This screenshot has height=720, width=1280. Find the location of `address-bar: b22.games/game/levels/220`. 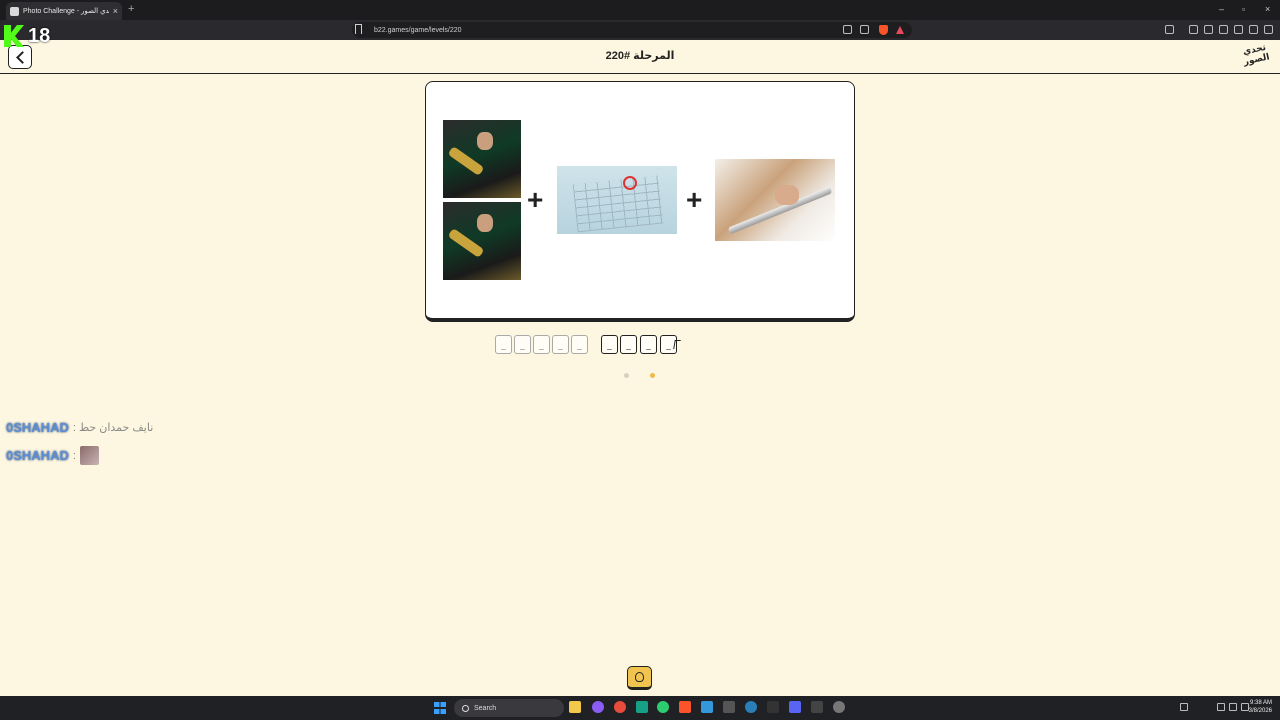

address-bar: b22.games/game/levels/220 is located at coordinates (632, 30).